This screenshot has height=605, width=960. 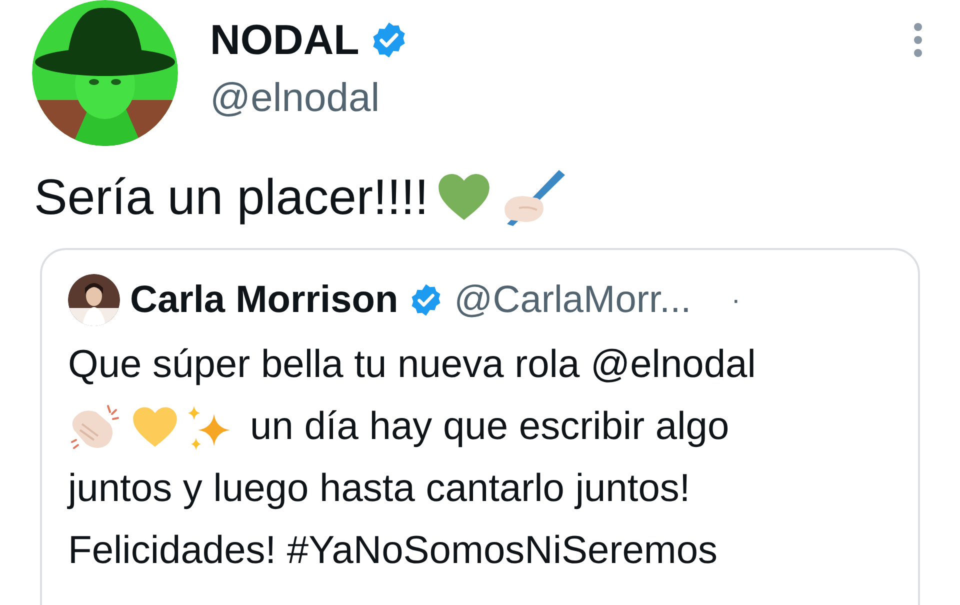 What do you see at coordinates (412, 365) in the screenshot?
I see `quoted-tweet-text: Que súper bella tu nueva rola @elnodal` at bounding box center [412, 365].